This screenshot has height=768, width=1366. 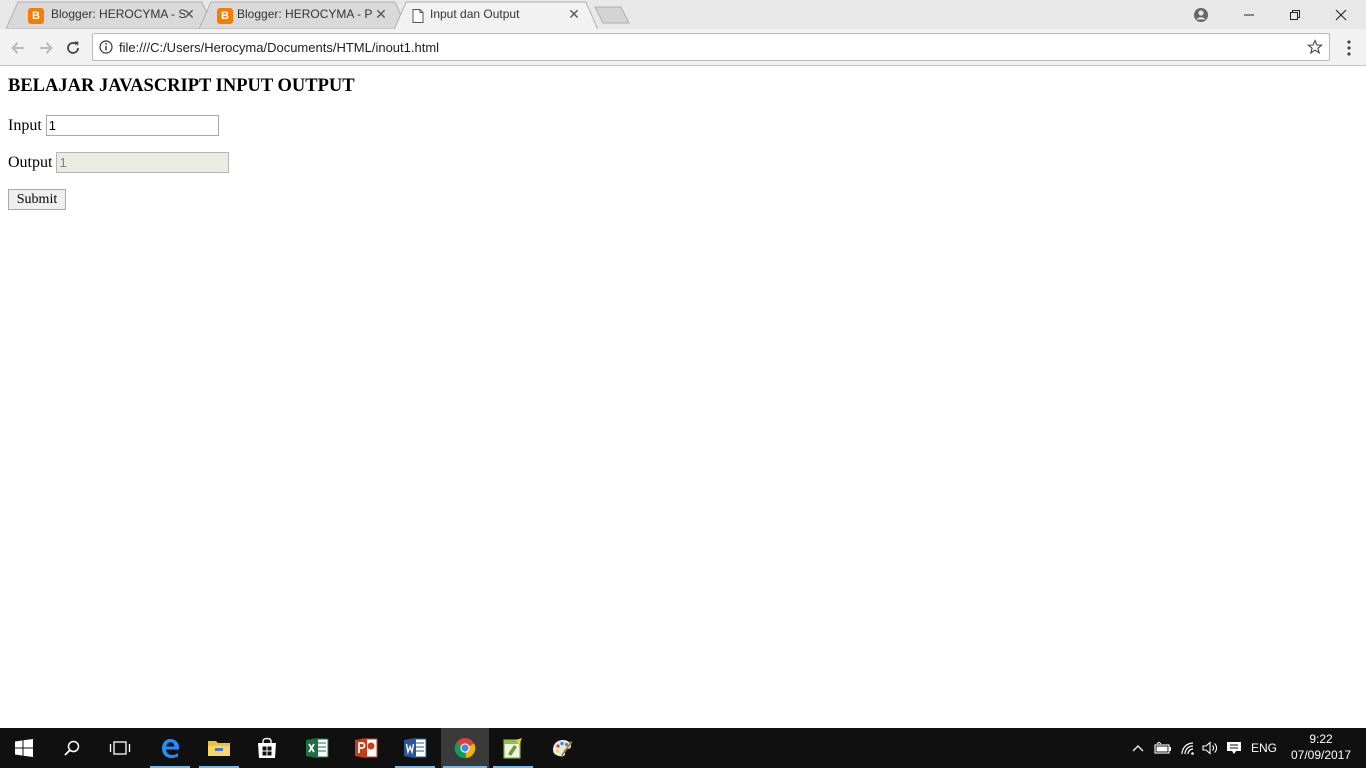 I want to click on back-button, so click(x=18, y=48).